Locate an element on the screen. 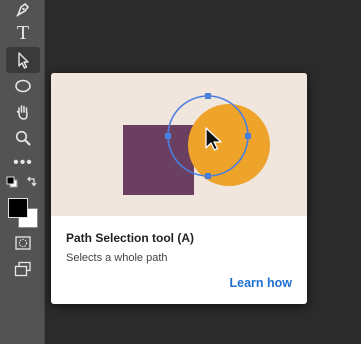 This screenshot has height=344, width=361. anchor-point-right is located at coordinates (248, 136).